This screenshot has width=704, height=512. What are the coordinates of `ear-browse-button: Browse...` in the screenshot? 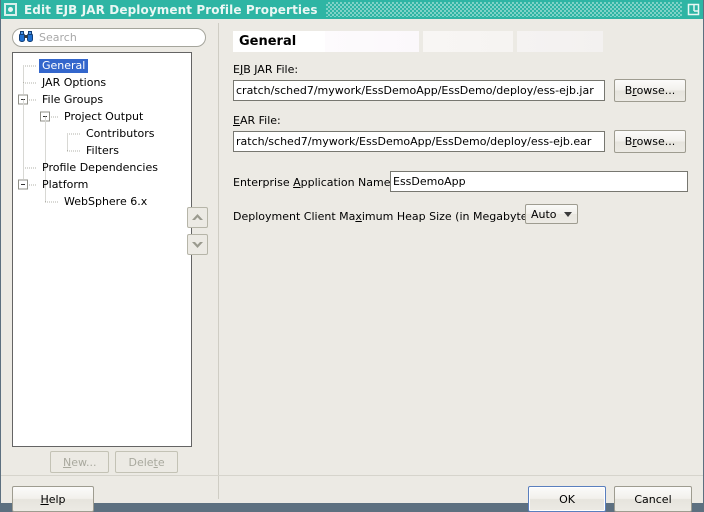 It's located at (650, 141).